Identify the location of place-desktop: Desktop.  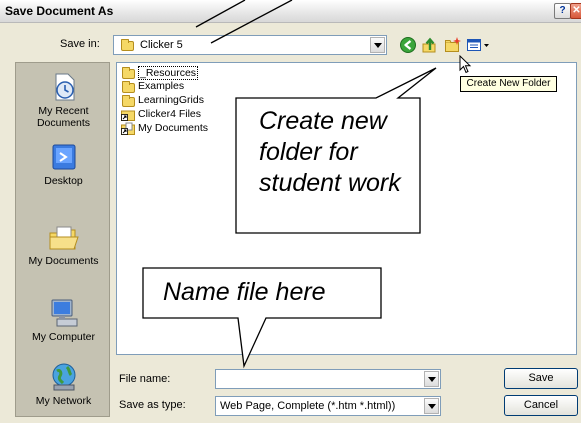
(63, 164).